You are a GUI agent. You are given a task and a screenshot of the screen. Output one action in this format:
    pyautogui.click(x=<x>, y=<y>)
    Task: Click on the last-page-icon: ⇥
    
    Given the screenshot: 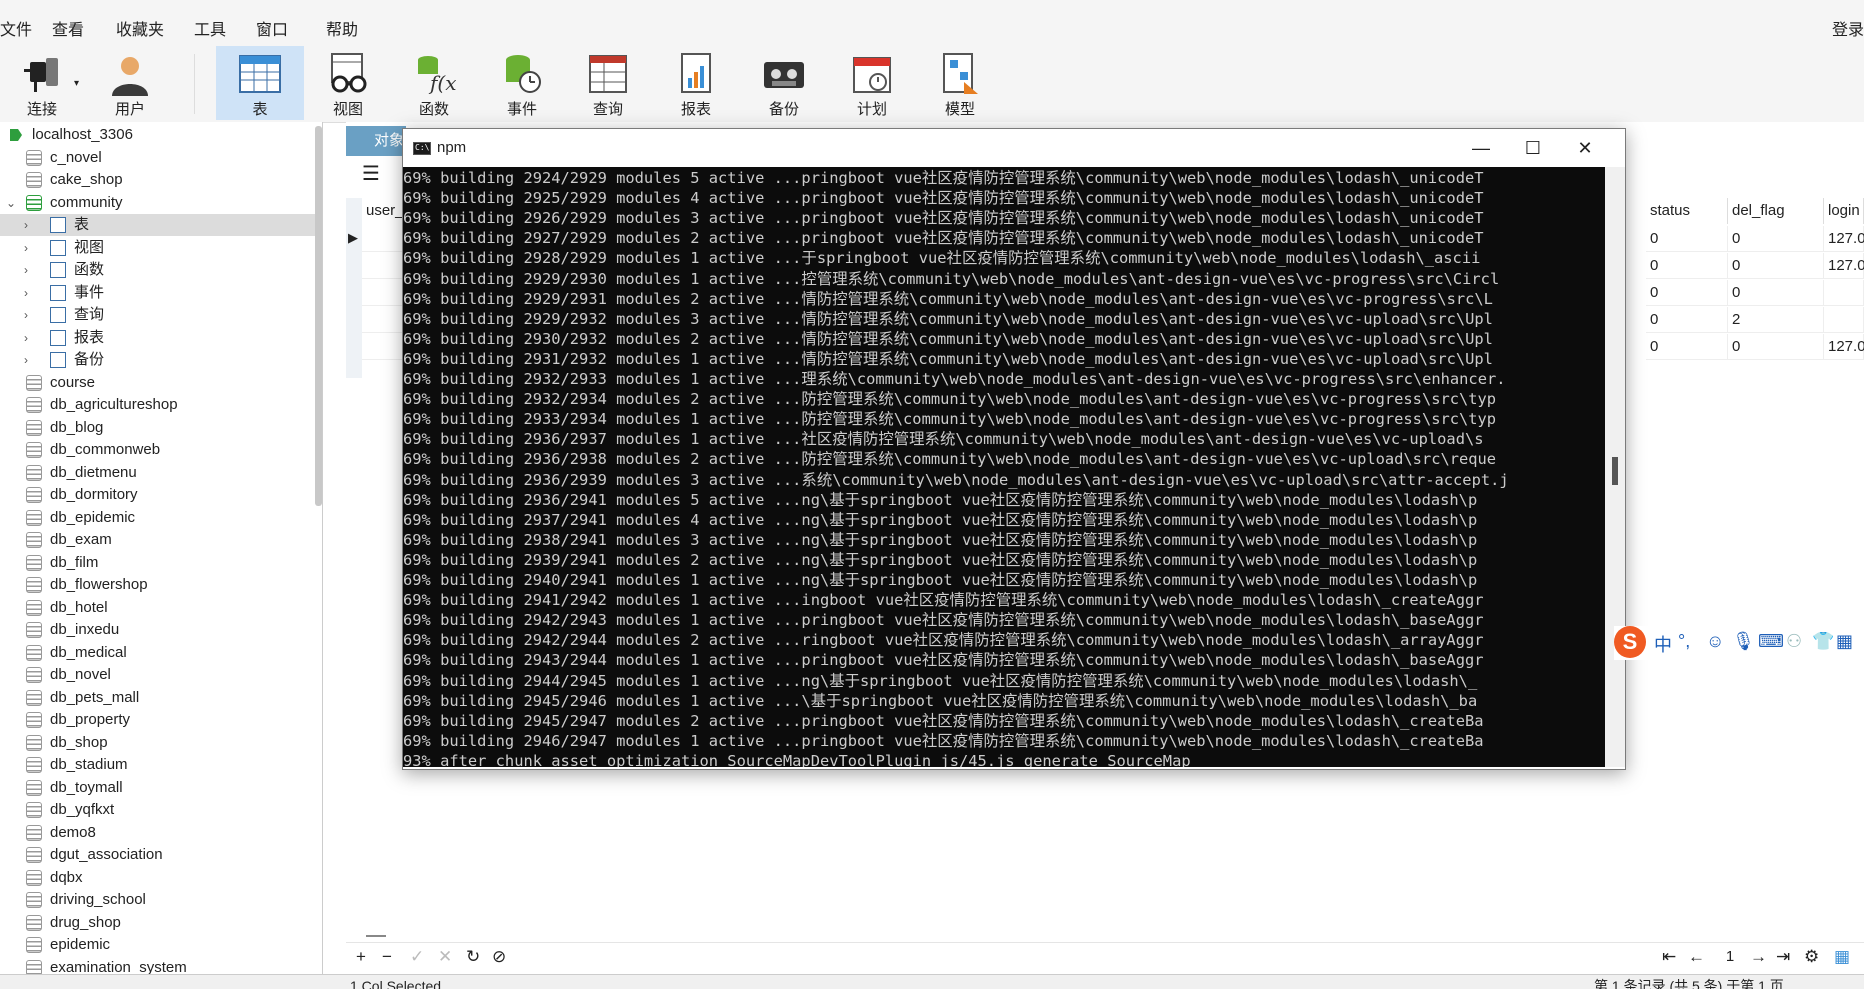 What is the action you would take?
    pyautogui.click(x=1783, y=957)
    